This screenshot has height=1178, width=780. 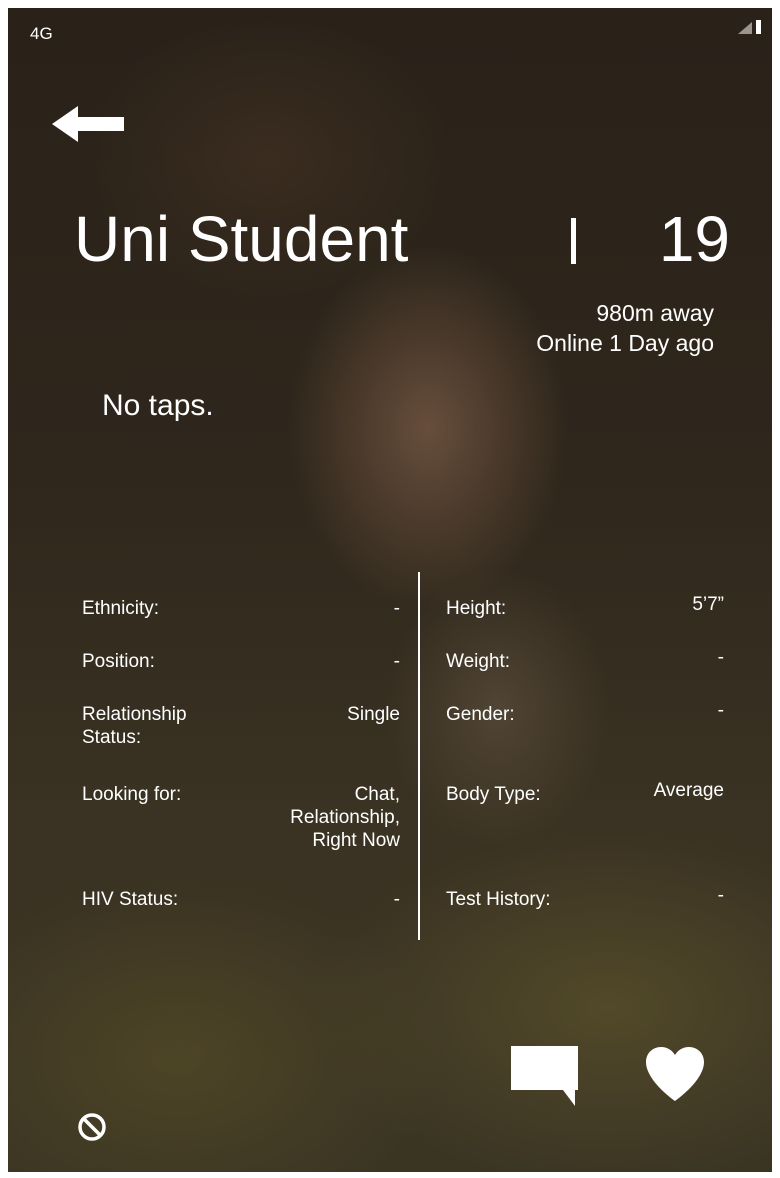 I want to click on arrow-left-icon, so click(x=88, y=124).